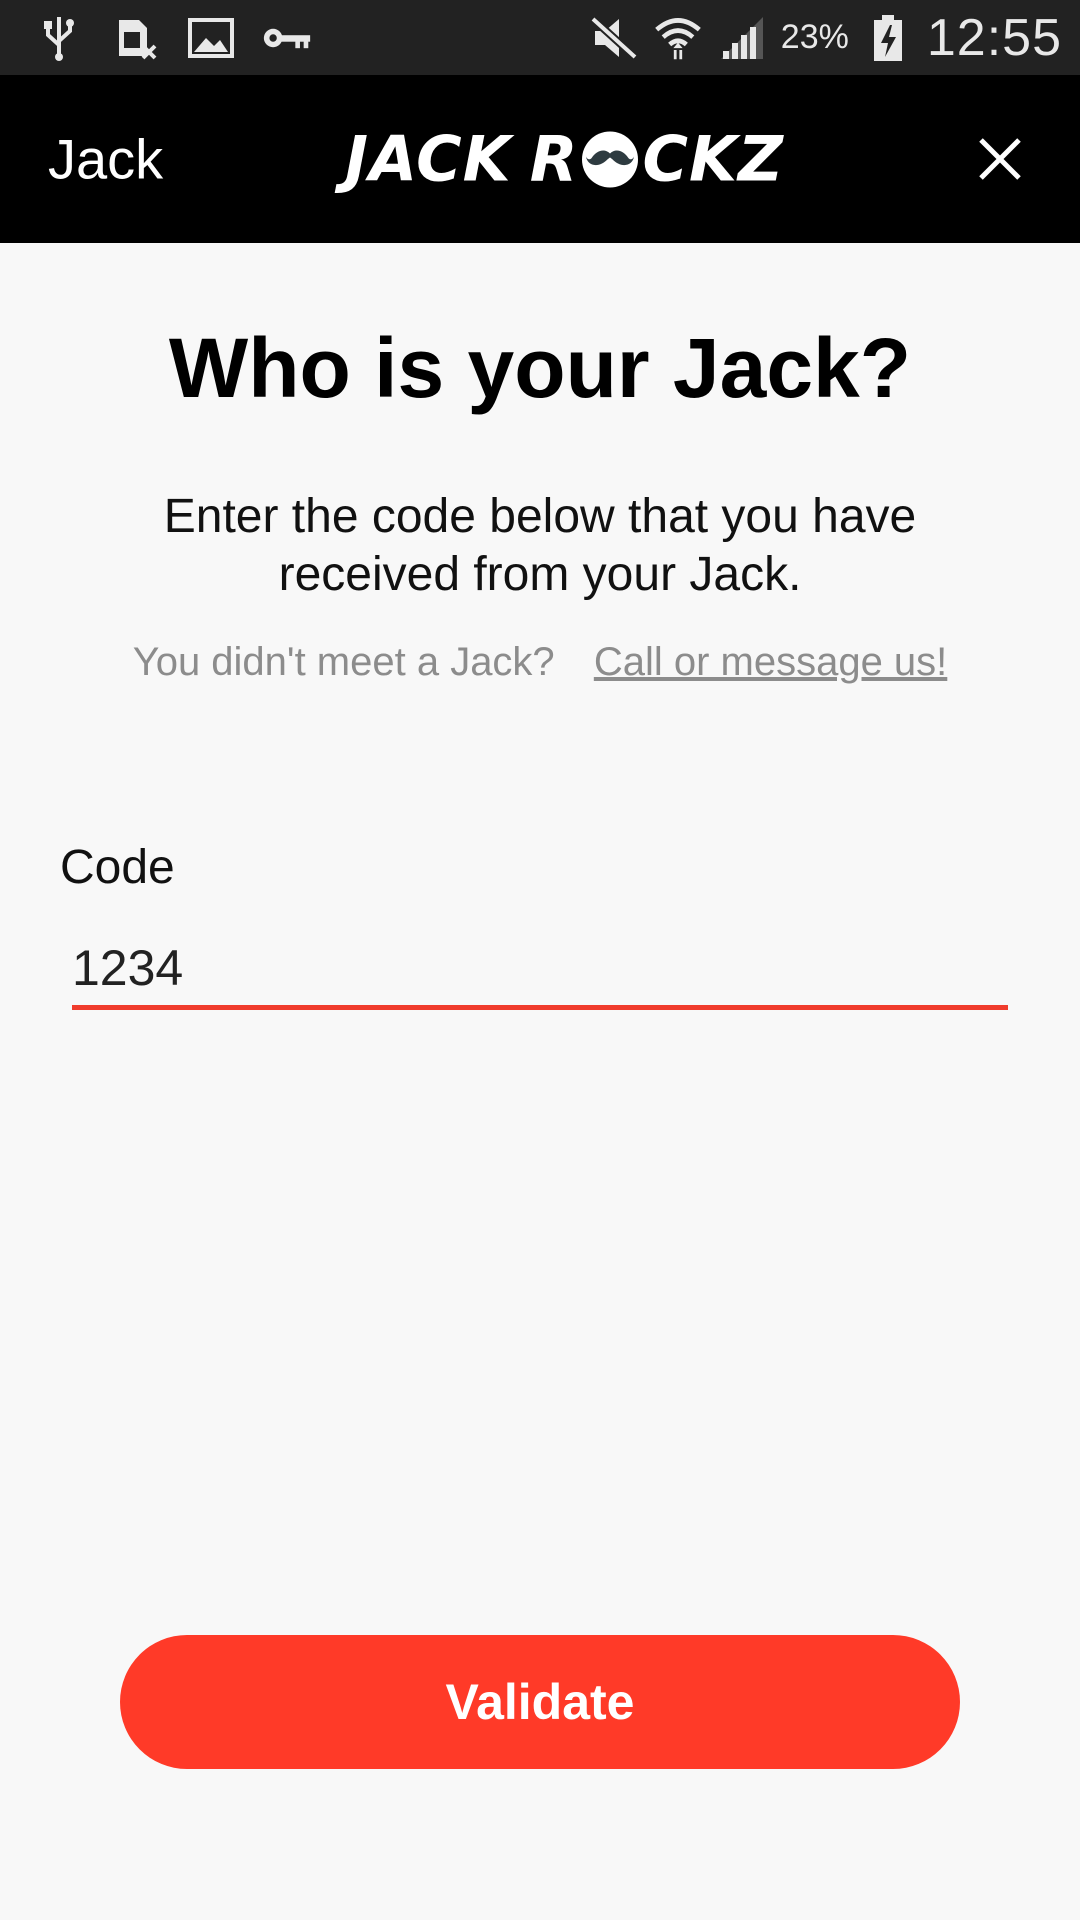 The image size is (1080, 1920). I want to click on contact-question: You didn't meet a Jack?, so click(343, 662).